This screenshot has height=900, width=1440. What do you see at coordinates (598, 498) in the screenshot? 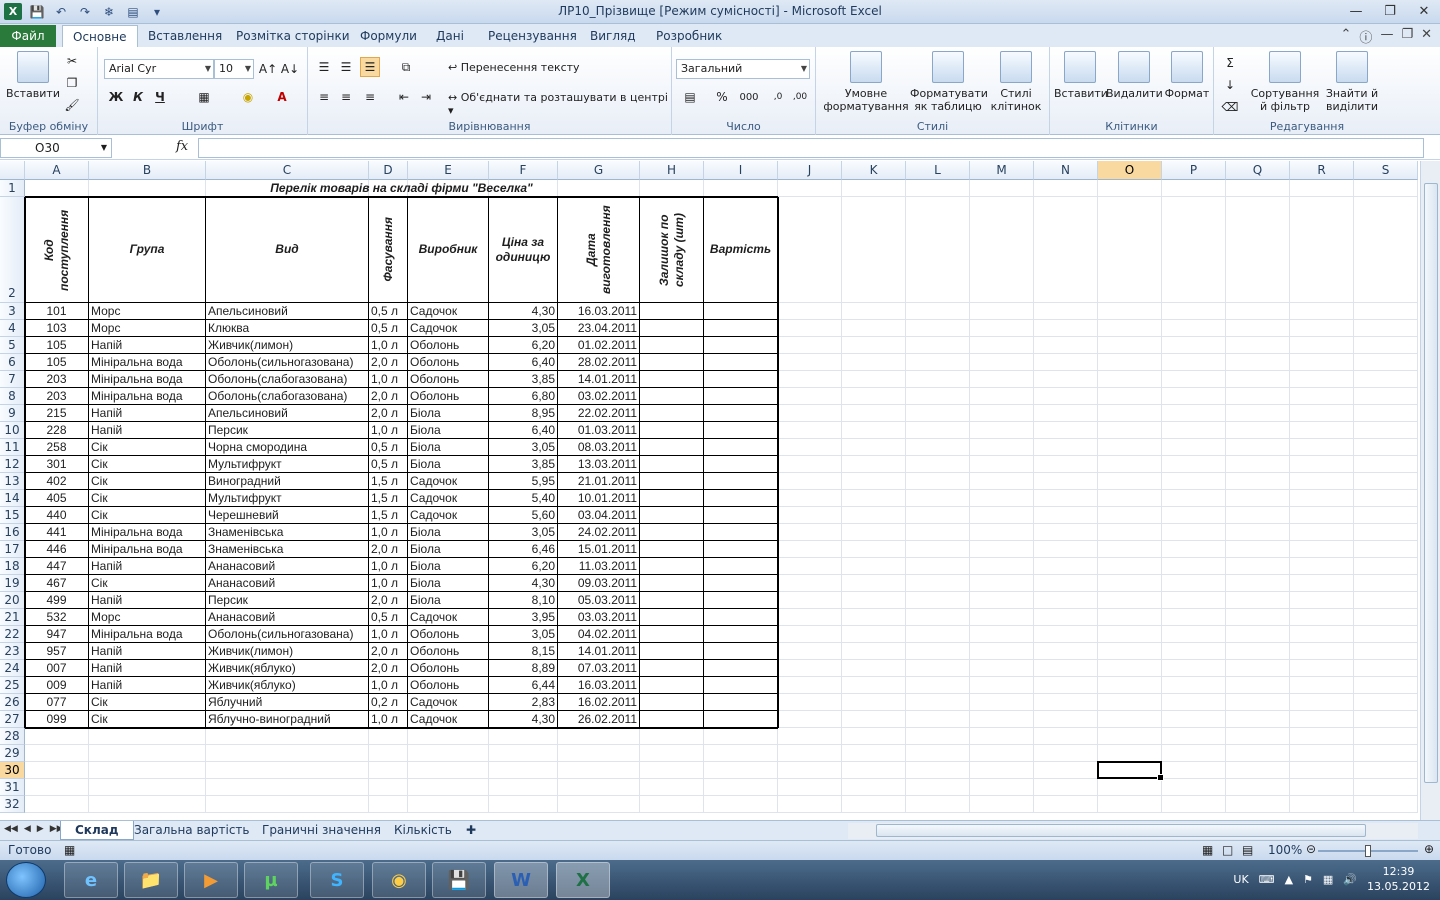
I see `table-cell: 10.01.2011` at bounding box center [598, 498].